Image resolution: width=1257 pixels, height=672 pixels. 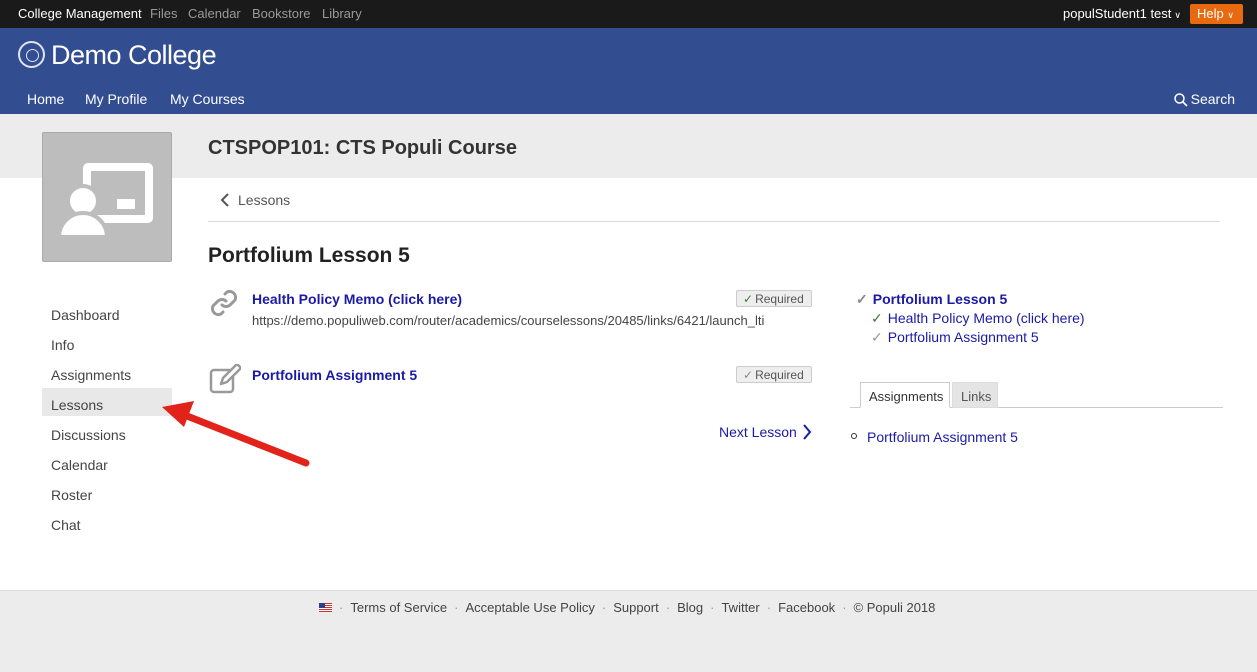 What do you see at coordinates (1117, 13) in the screenshot?
I see `user-name: populStudent1 test` at bounding box center [1117, 13].